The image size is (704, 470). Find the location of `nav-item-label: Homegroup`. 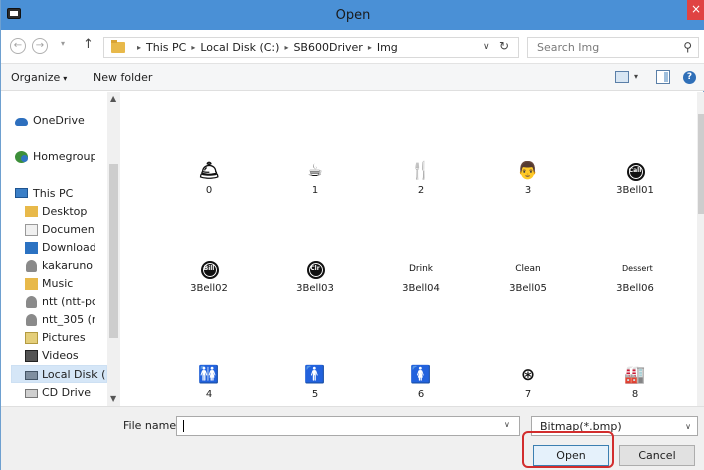

nav-item-label: Homegroup is located at coordinates (64, 156).